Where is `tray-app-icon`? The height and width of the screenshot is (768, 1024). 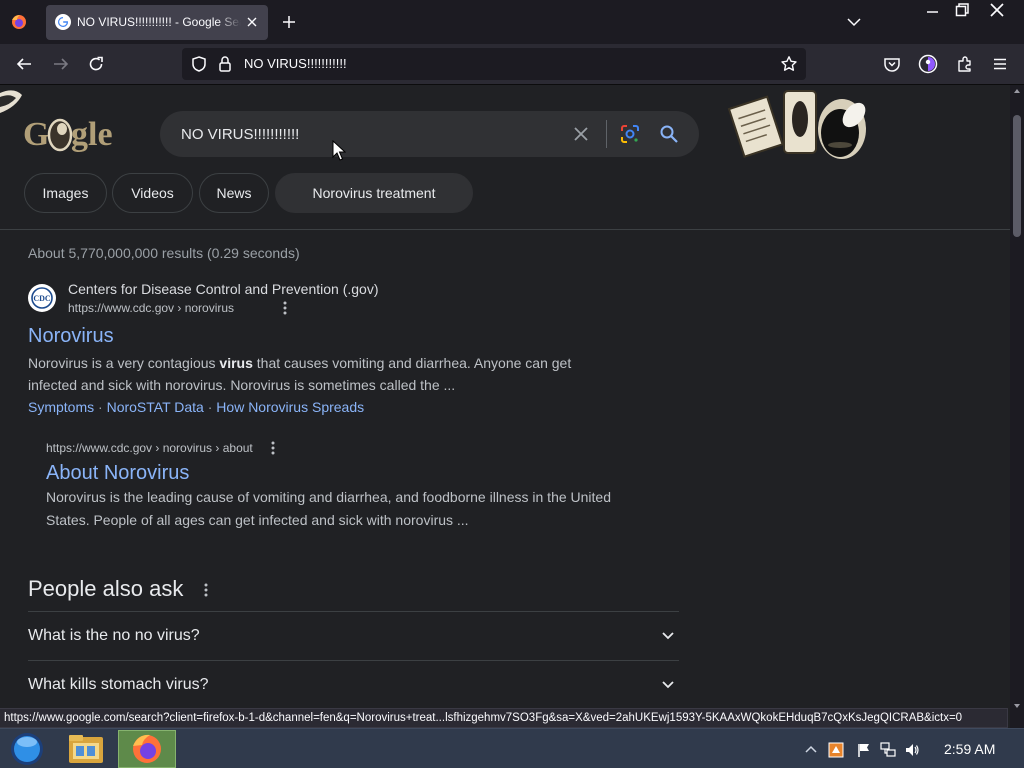 tray-app-icon is located at coordinates (836, 750).